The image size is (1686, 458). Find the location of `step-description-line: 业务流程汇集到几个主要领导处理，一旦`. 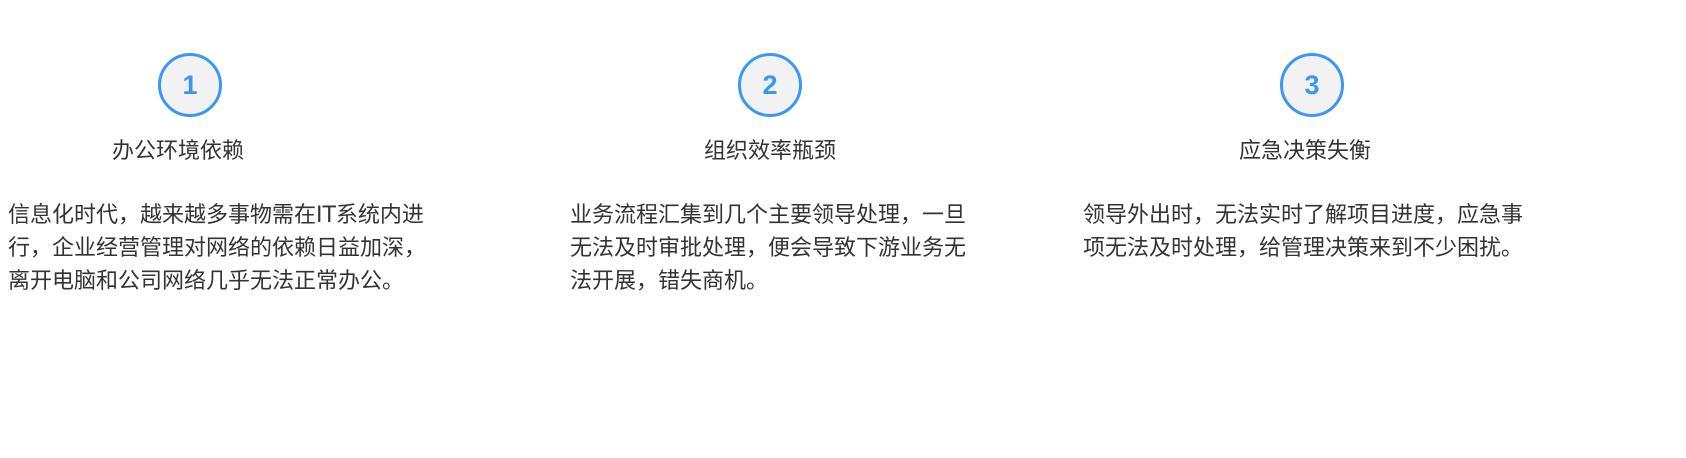

step-description-line: 业务流程汇集到几个主要领导处理，一旦 is located at coordinates (768, 215).